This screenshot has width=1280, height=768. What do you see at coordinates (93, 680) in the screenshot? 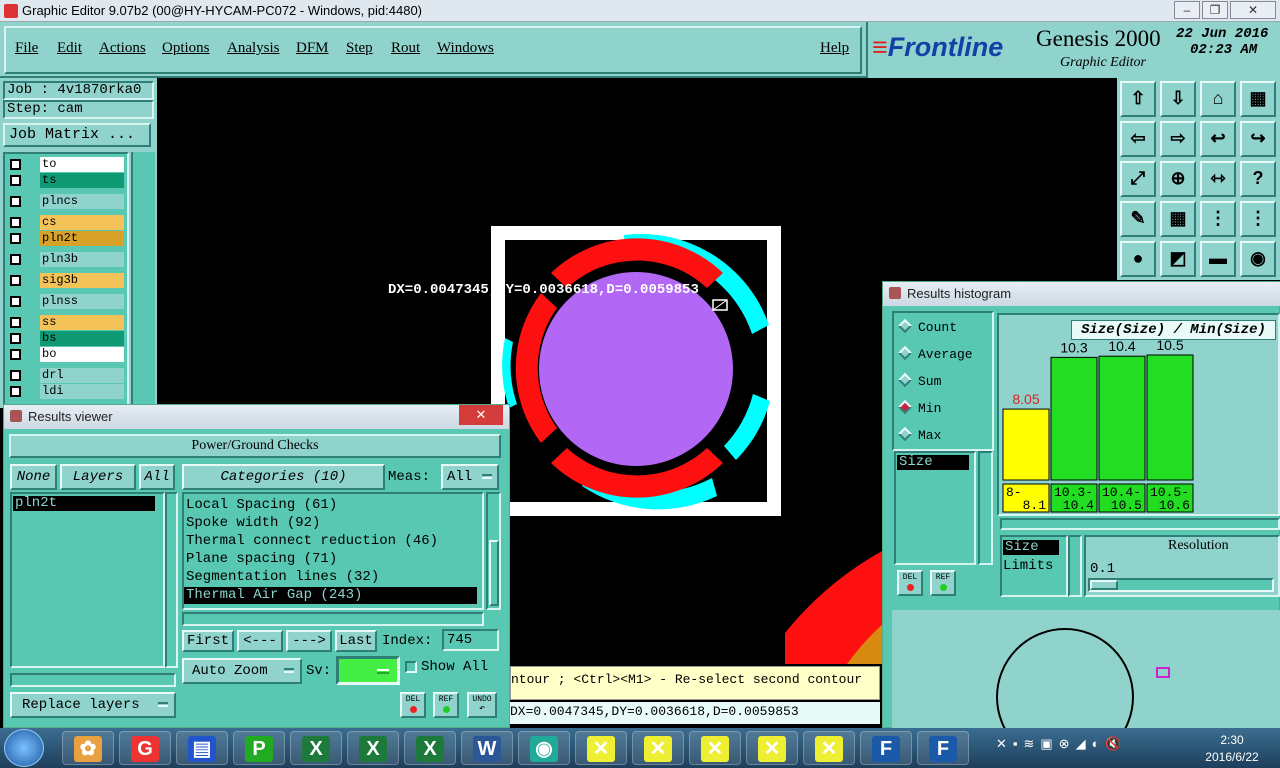
I see `layer-list-hscroll` at bounding box center [93, 680].